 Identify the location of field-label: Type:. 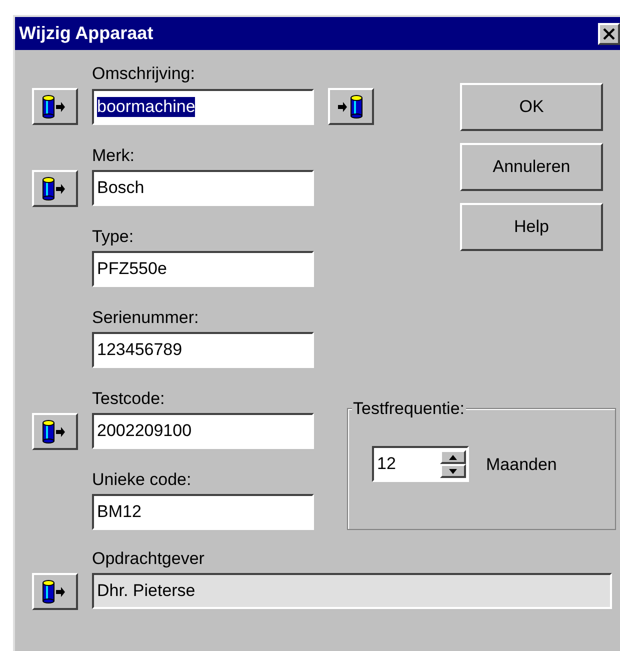
(113, 237).